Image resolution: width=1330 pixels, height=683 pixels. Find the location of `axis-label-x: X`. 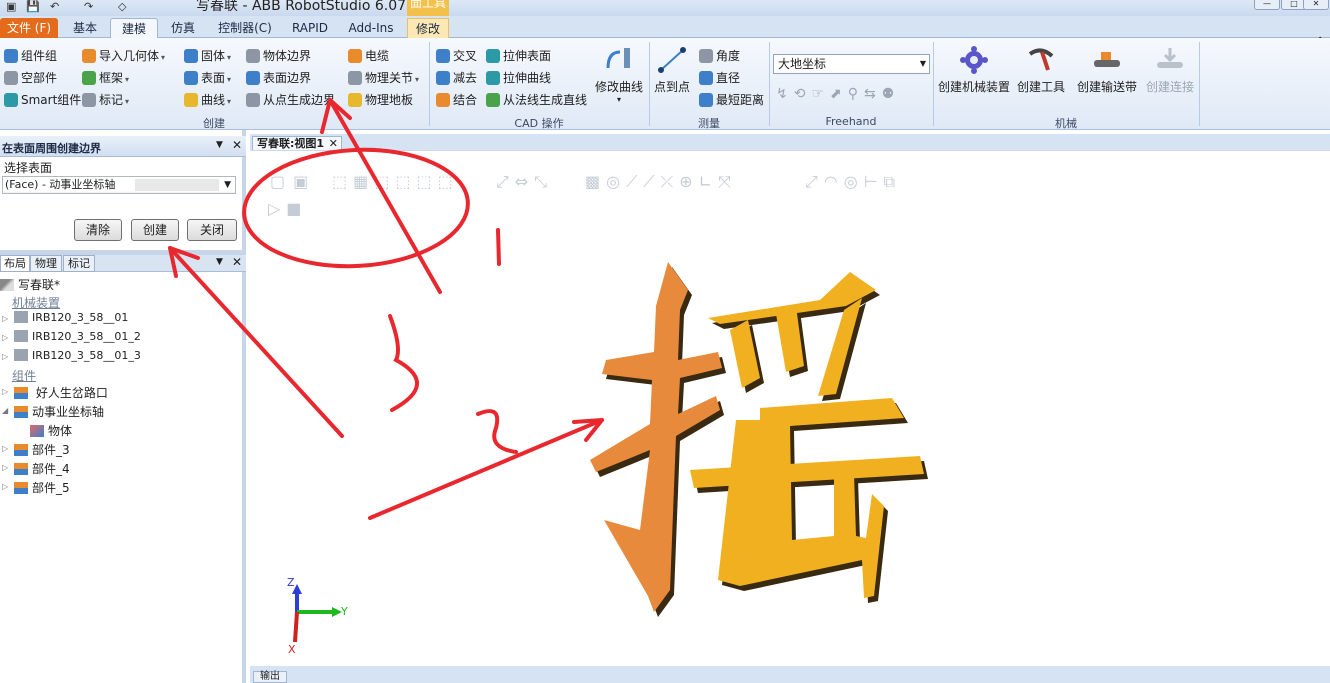

axis-label-x: X is located at coordinates (292, 649).